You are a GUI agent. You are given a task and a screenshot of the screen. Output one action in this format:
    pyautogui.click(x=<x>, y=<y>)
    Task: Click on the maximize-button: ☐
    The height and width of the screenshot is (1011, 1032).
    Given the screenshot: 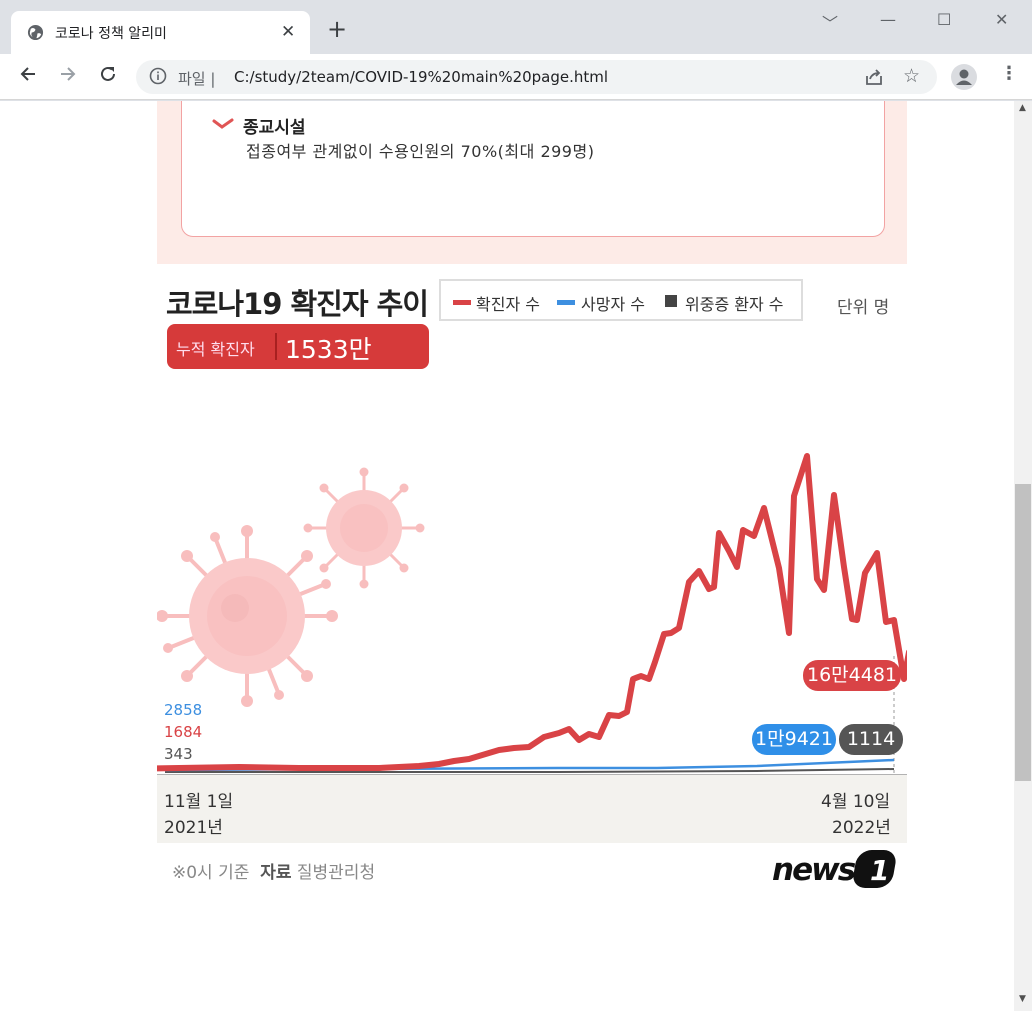 What is the action you would take?
    pyautogui.click(x=944, y=19)
    